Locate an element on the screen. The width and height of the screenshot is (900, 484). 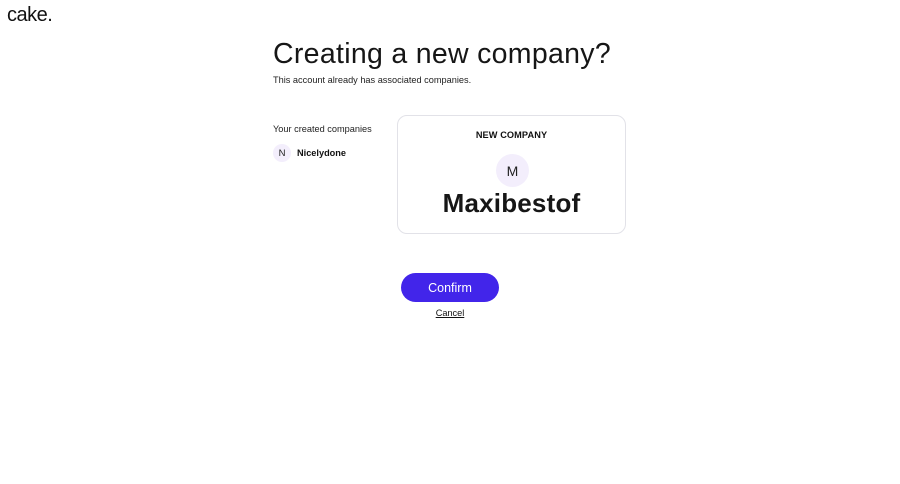
list-item: N Nicelydone is located at coordinates (309, 153).